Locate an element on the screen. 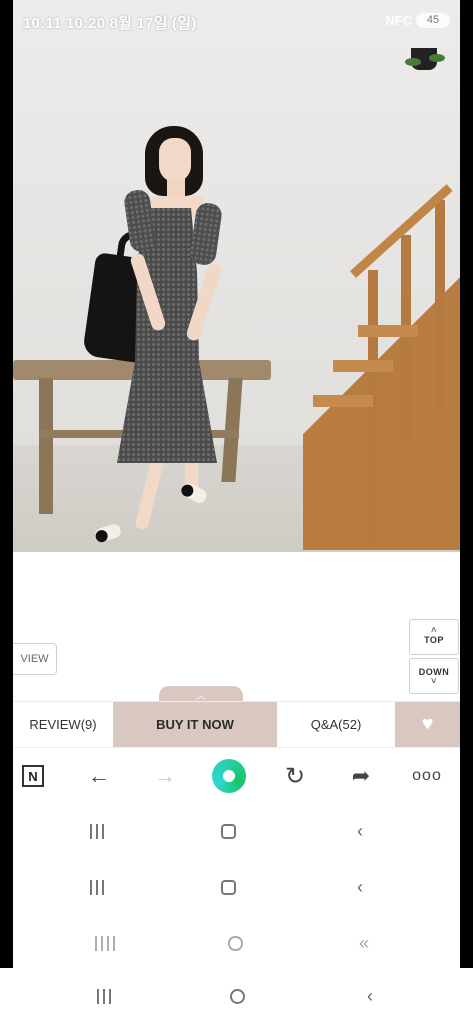 This screenshot has width=473, height=1024. chevron-up-icon: ︿ is located at coordinates (201, 696).